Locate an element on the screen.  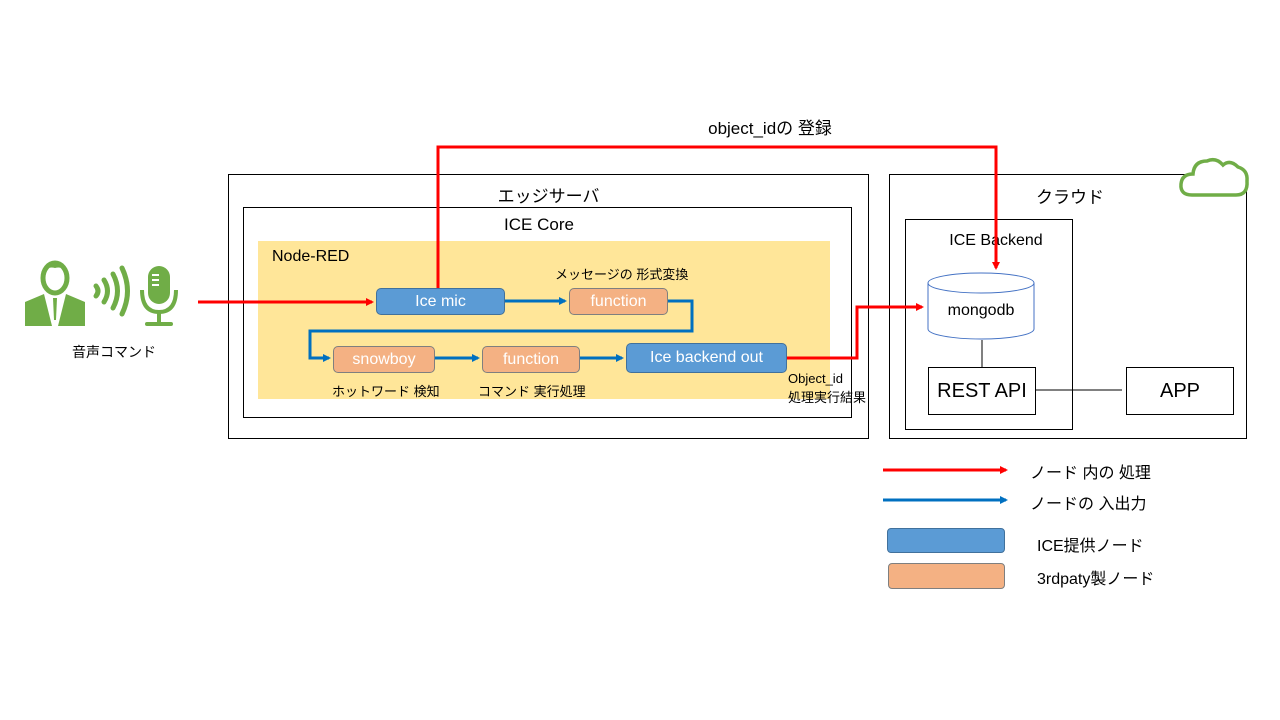
node-caption-function-2: コマンド 実行処理 is located at coordinates (532, 391).